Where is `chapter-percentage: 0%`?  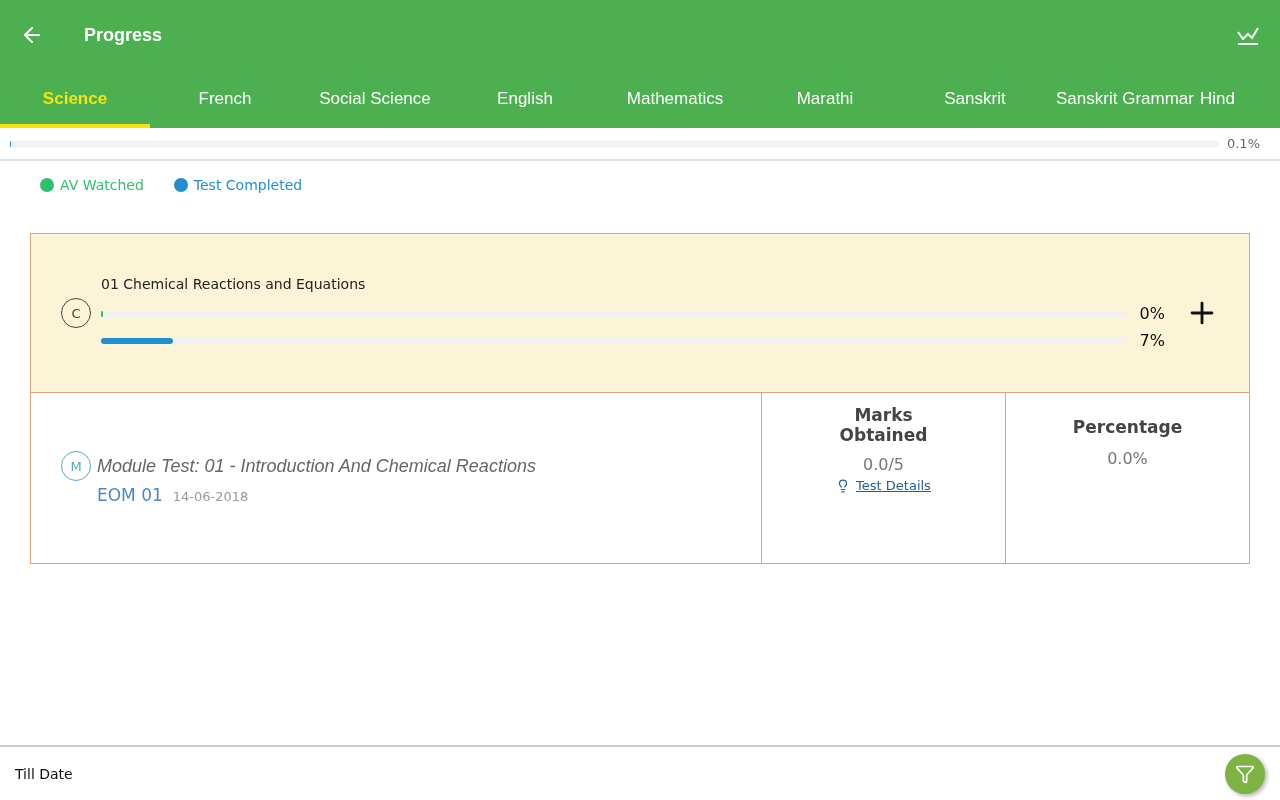 chapter-percentage: 0% is located at coordinates (1151, 313).